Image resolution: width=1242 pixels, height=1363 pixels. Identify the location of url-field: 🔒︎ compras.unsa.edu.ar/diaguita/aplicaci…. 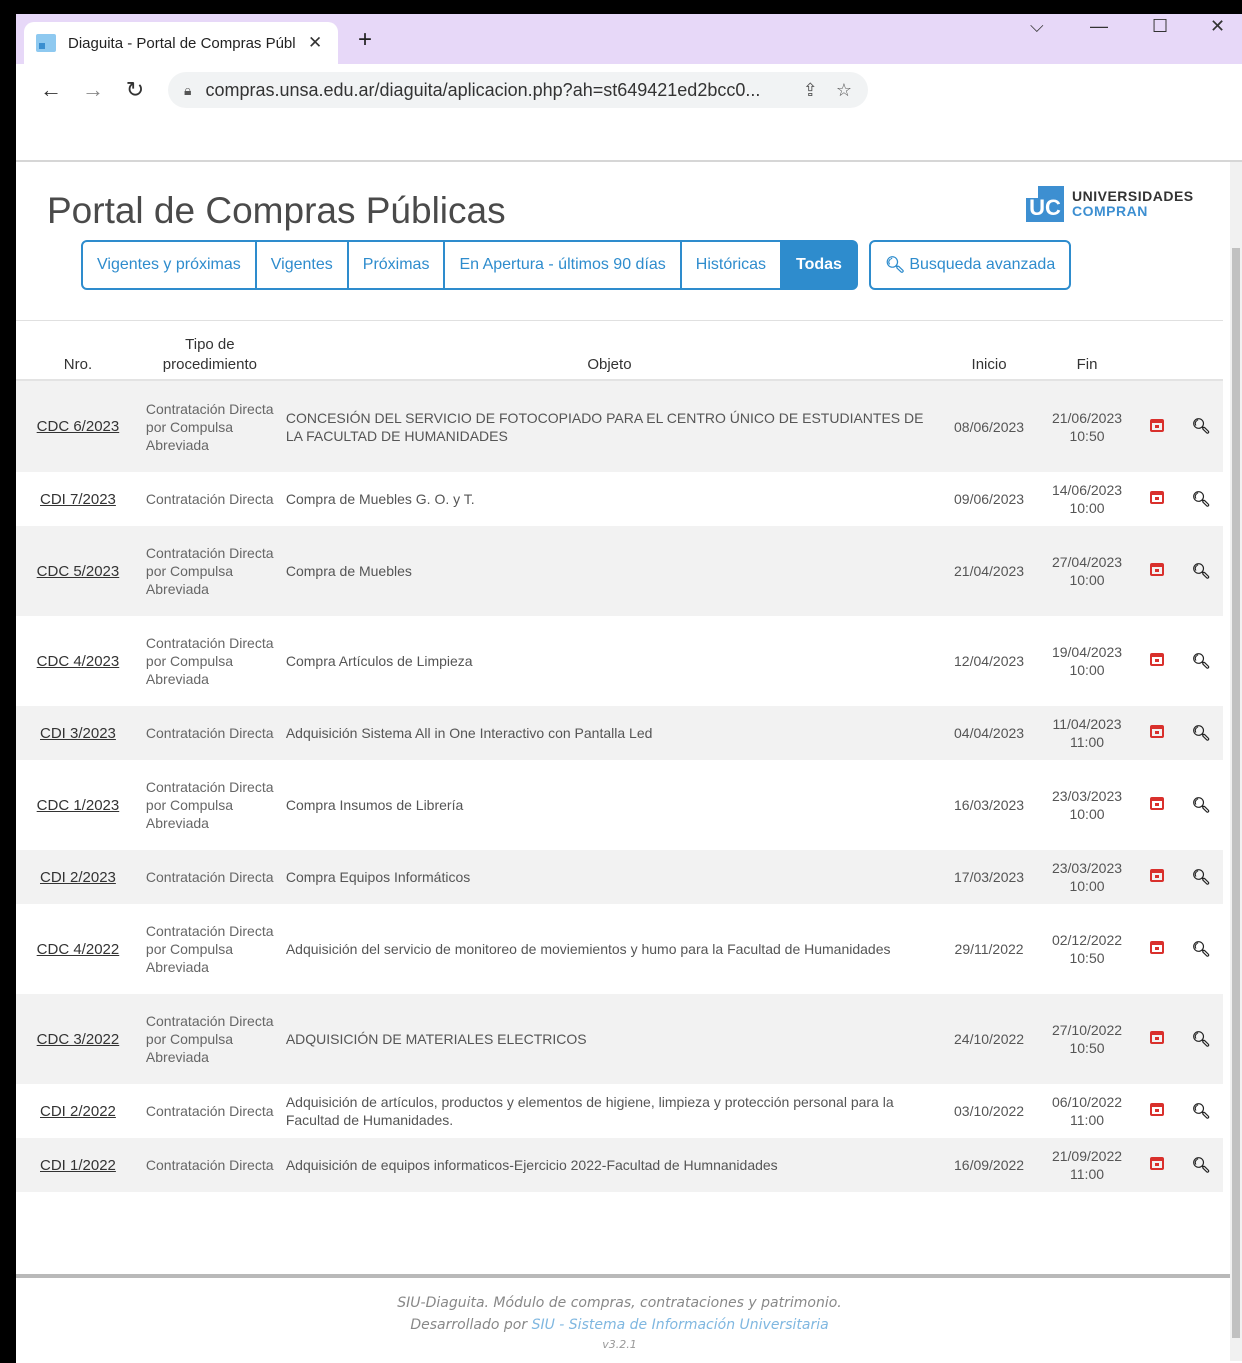
(518, 90).